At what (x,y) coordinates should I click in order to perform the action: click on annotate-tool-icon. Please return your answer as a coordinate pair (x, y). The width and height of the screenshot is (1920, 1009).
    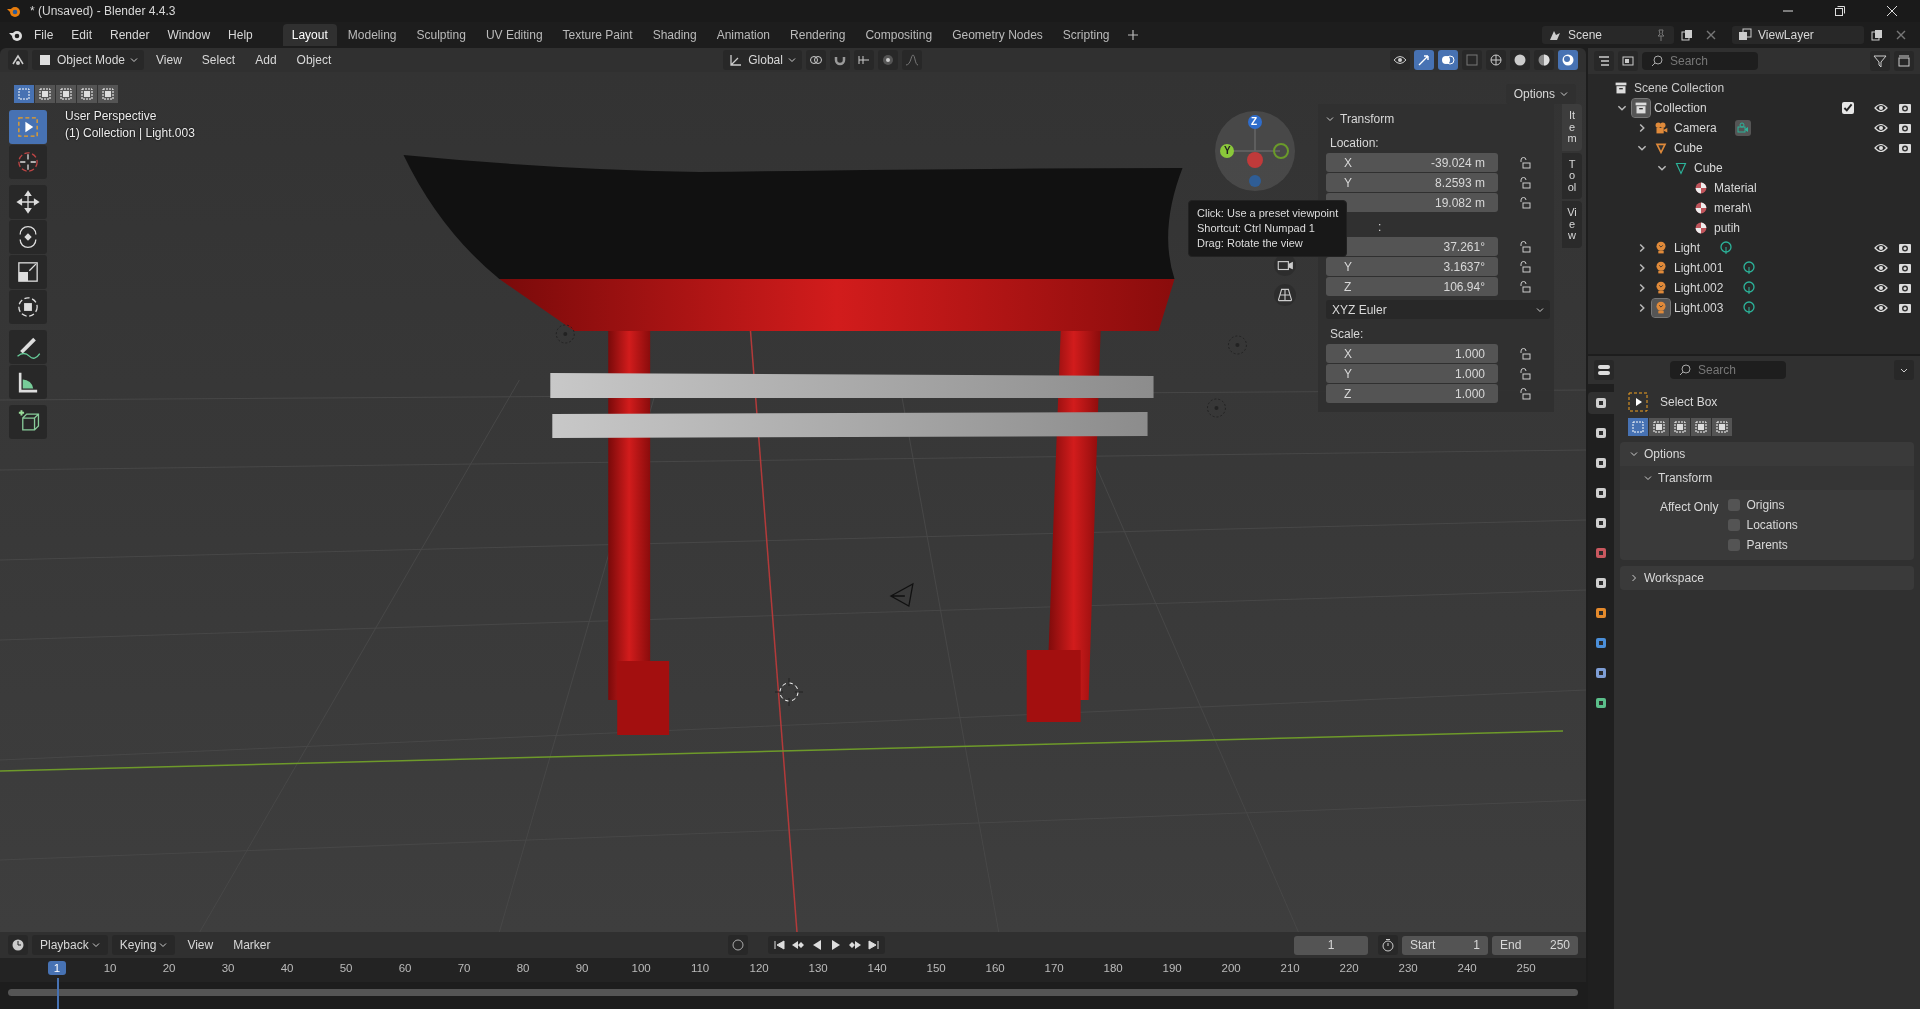
    Looking at the image, I should click on (28, 347).